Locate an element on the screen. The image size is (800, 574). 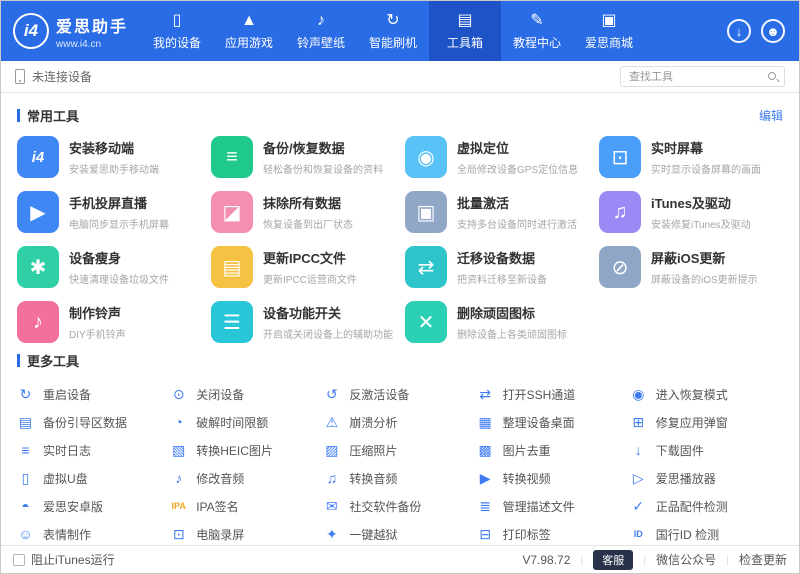
tool-backup-boot-data: ▤ 备份引导区数据 is located at coordinates (93, 422).